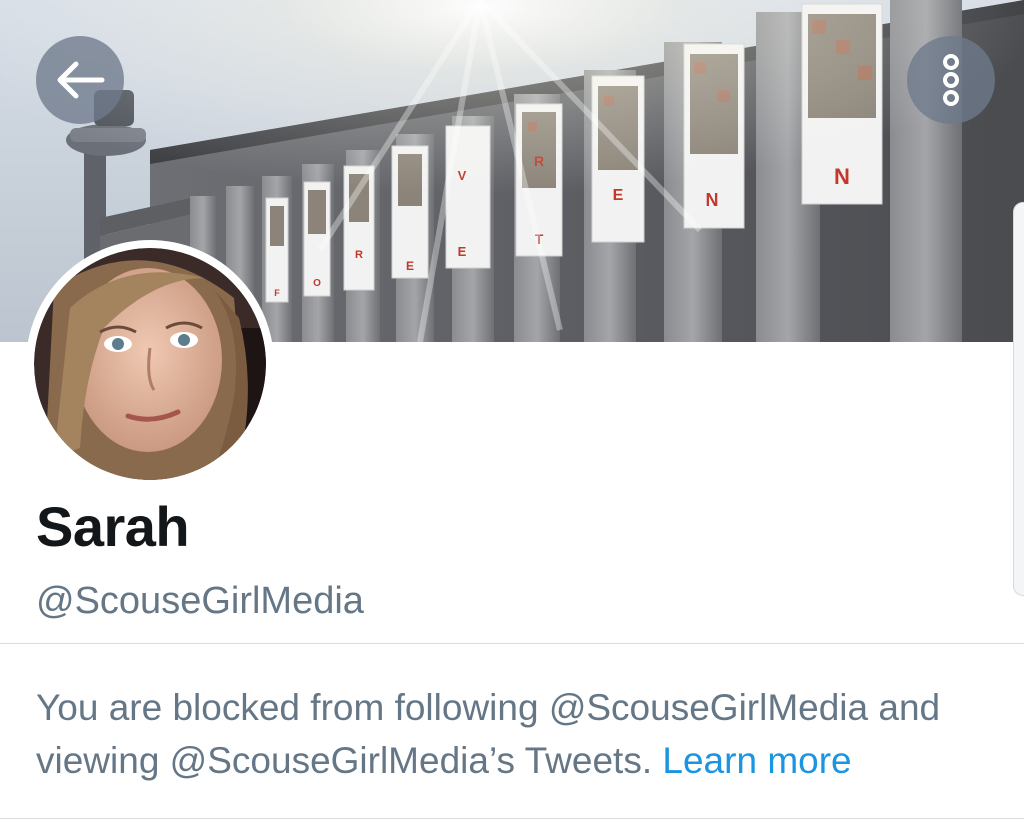 This screenshot has height=823, width=1024. Describe the element at coordinates (113, 526) in the screenshot. I see `profile-display-name: Sarah` at that location.